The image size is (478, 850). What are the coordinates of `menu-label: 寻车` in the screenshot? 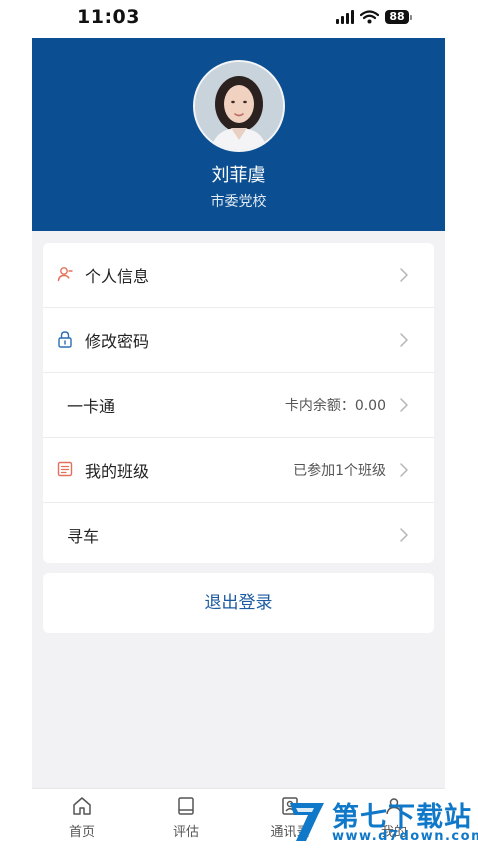 It's located at (83, 536).